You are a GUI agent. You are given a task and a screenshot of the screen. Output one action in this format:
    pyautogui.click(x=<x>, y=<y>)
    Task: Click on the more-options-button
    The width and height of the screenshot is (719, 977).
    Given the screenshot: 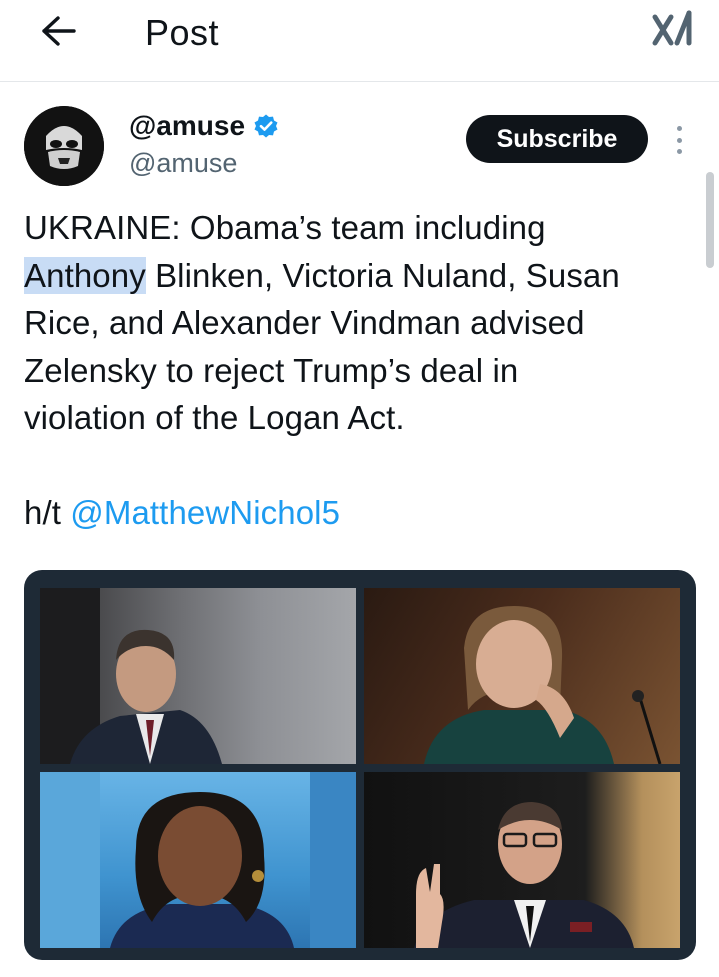 What is the action you would take?
    pyautogui.click(x=679, y=140)
    